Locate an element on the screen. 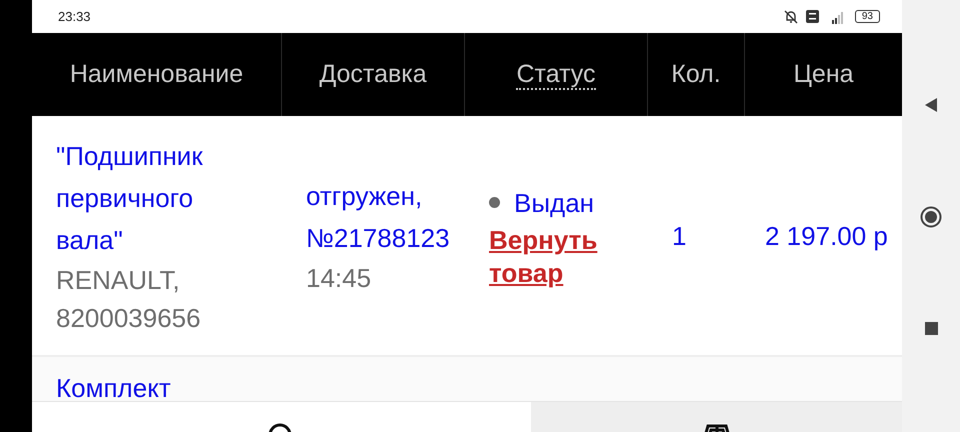 This screenshot has height=432, width=960. return-link: Вернуть товар is located at coordinates (568, 257).